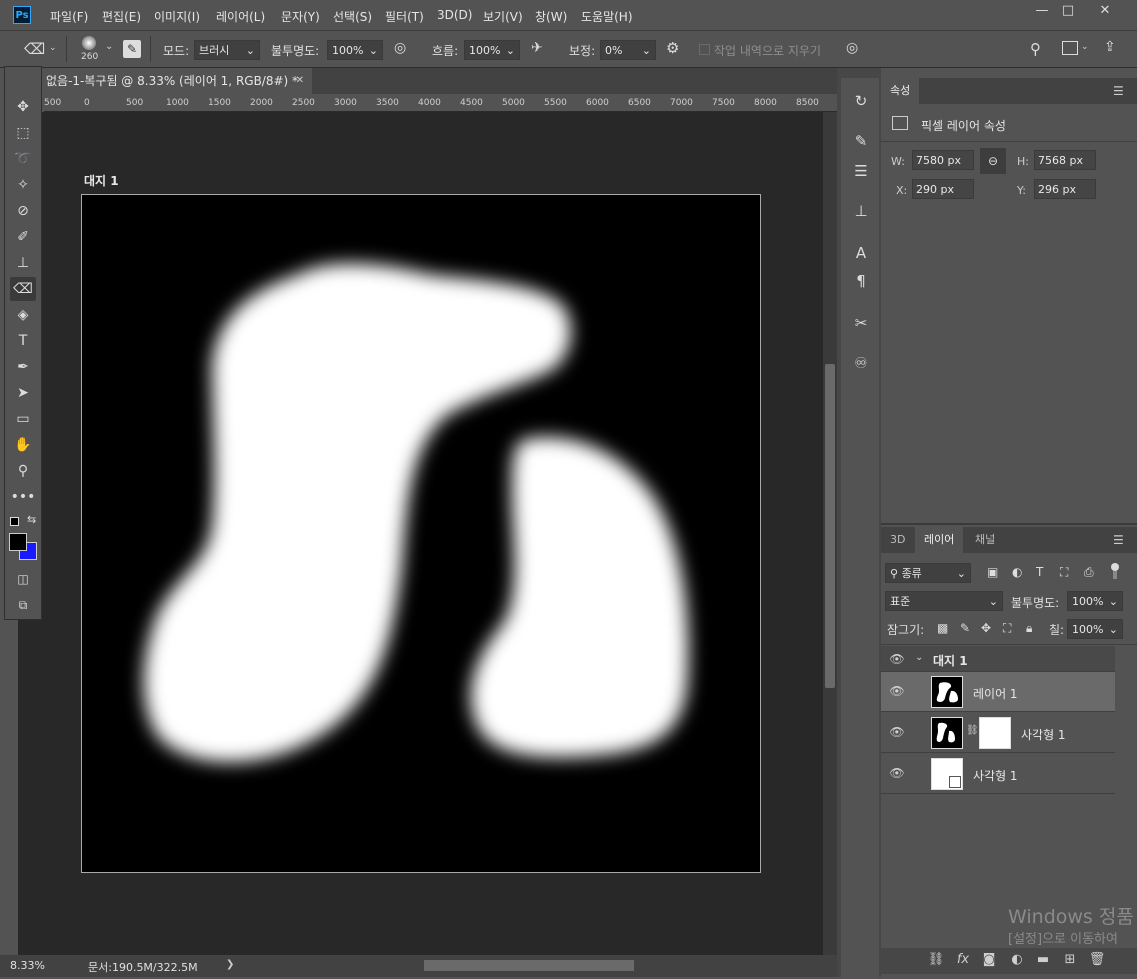  What do you see at coordinates (861, 323) in the screenshot?
I see `tool-presets-panel-icon: ✂` at bounding box center [861, 323].